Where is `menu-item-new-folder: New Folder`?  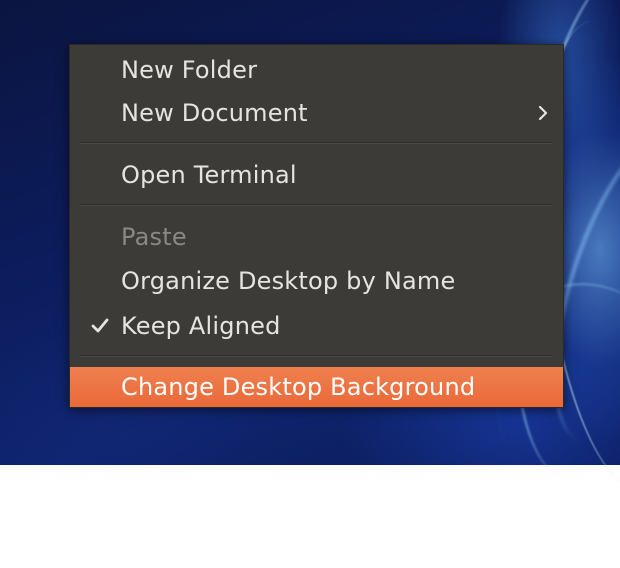
menu-item-new-folder: New Folder is located at coordinates (316, 70).